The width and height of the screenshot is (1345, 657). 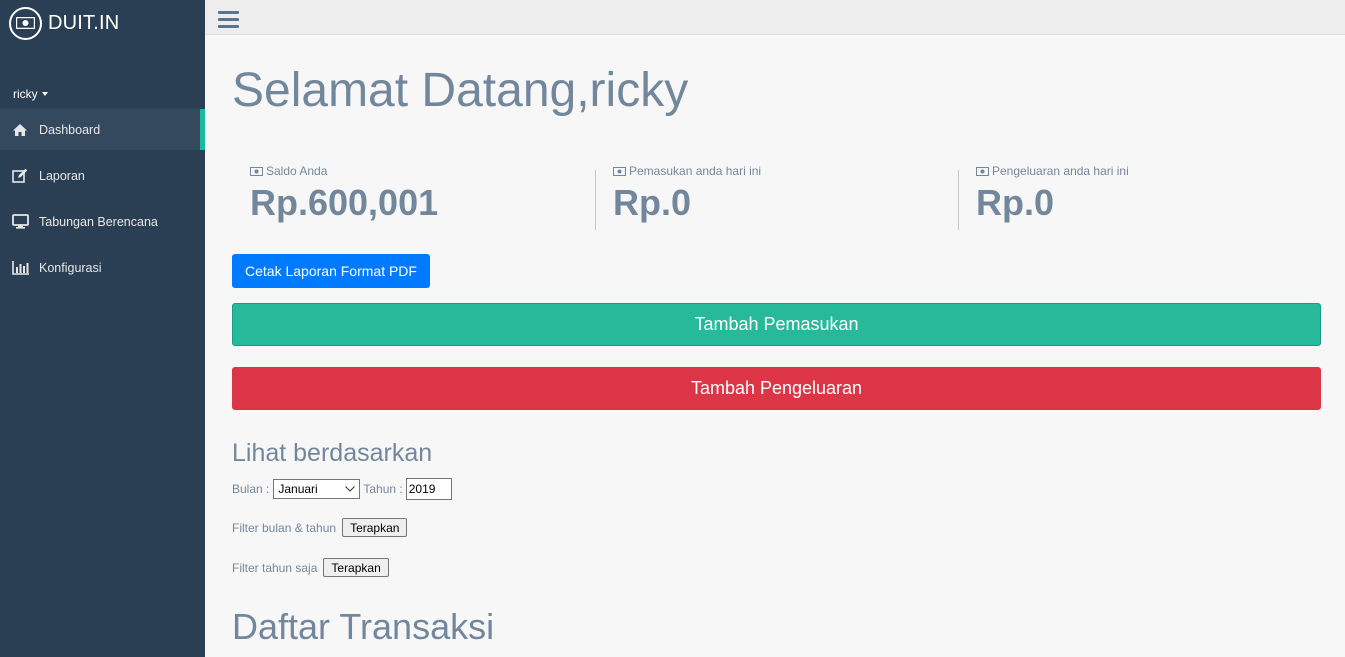 I want to click on filter-month-year-row: Bulan : Januari Tahun :, so click(x=342, y=489).